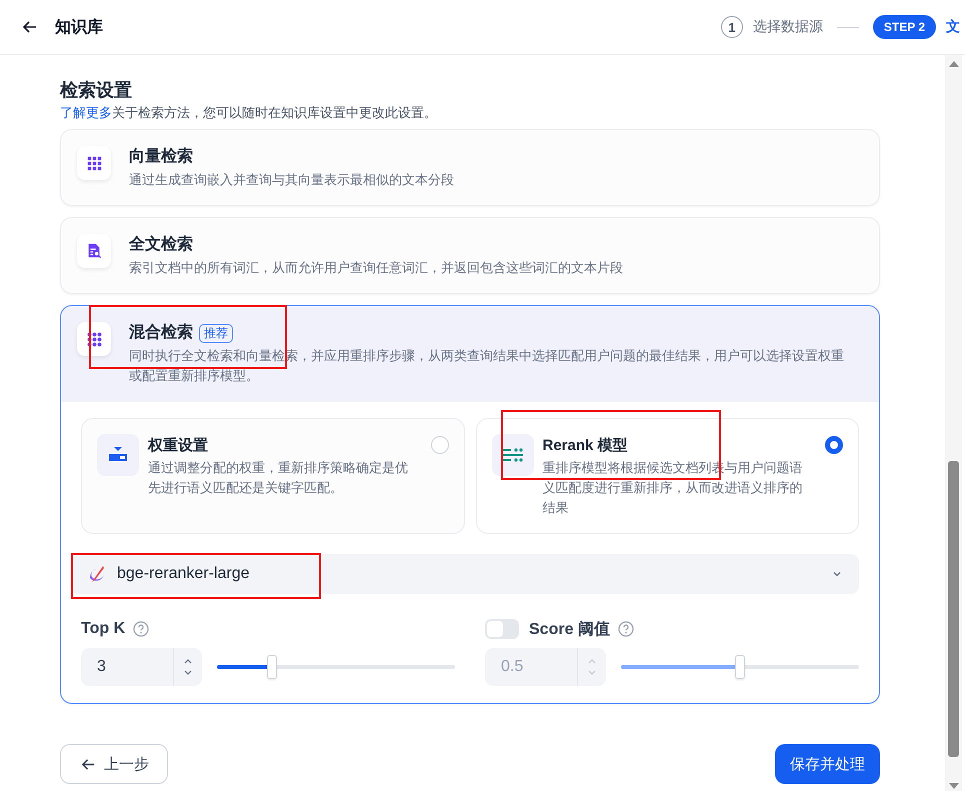 The image size is (965, 791). What do you see at coordinates (94, 339) in the screenshot?
I see `dots-icon` at bounding box center [94, 339].